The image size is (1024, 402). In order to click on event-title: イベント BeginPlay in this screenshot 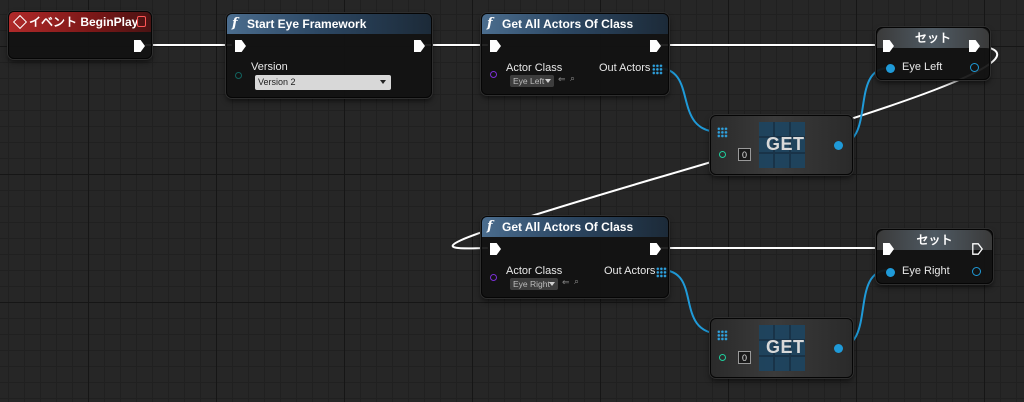, I will do `click(84, 22)`.